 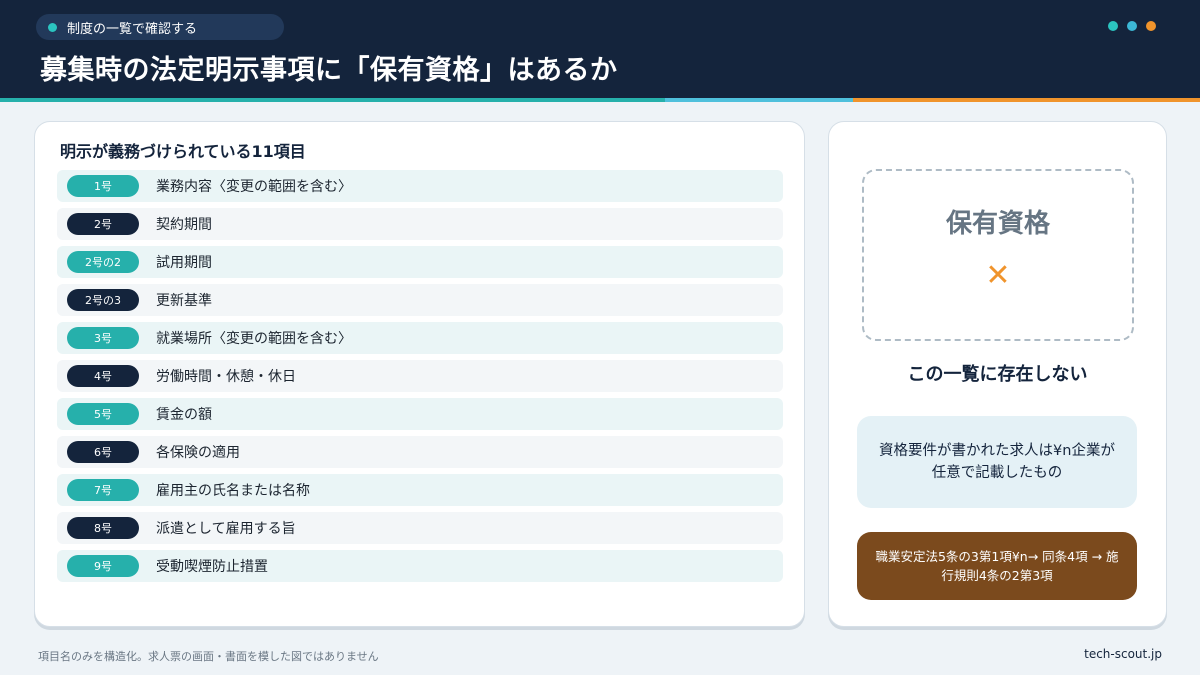 What do you see at coordinates (420, 528) in the screenshot?
I see `list-item: 8号 派遣として雇用する旨` at bounding box center [420, 528].